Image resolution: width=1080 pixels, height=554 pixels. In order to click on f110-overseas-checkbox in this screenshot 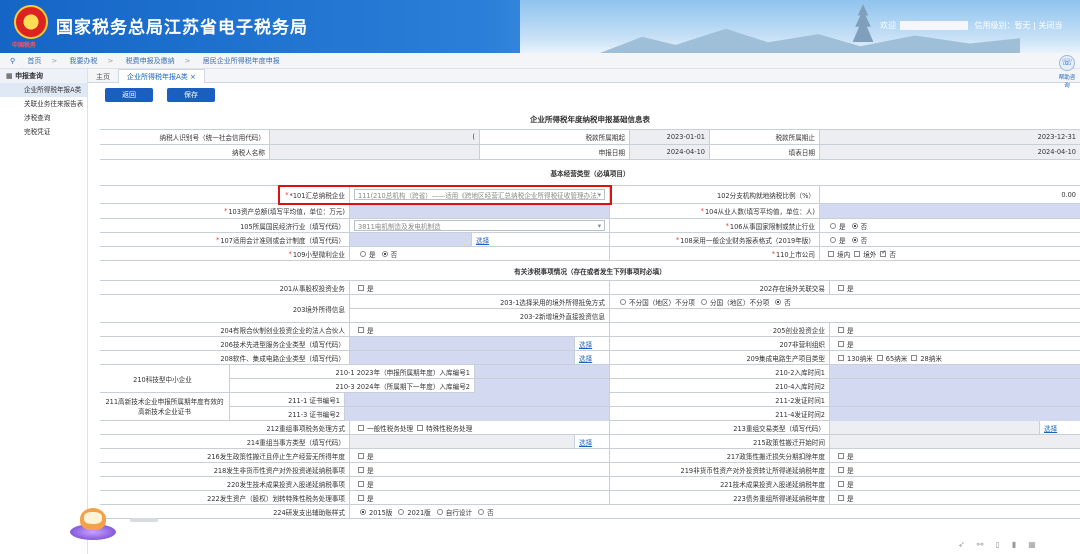, I will do `click(857, 253)`.